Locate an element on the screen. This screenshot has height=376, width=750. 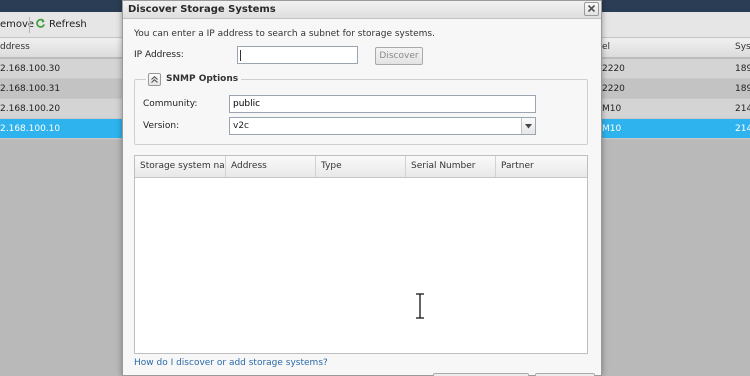
row-address: 2.168.100.10 is located at coordinates (30, 129).